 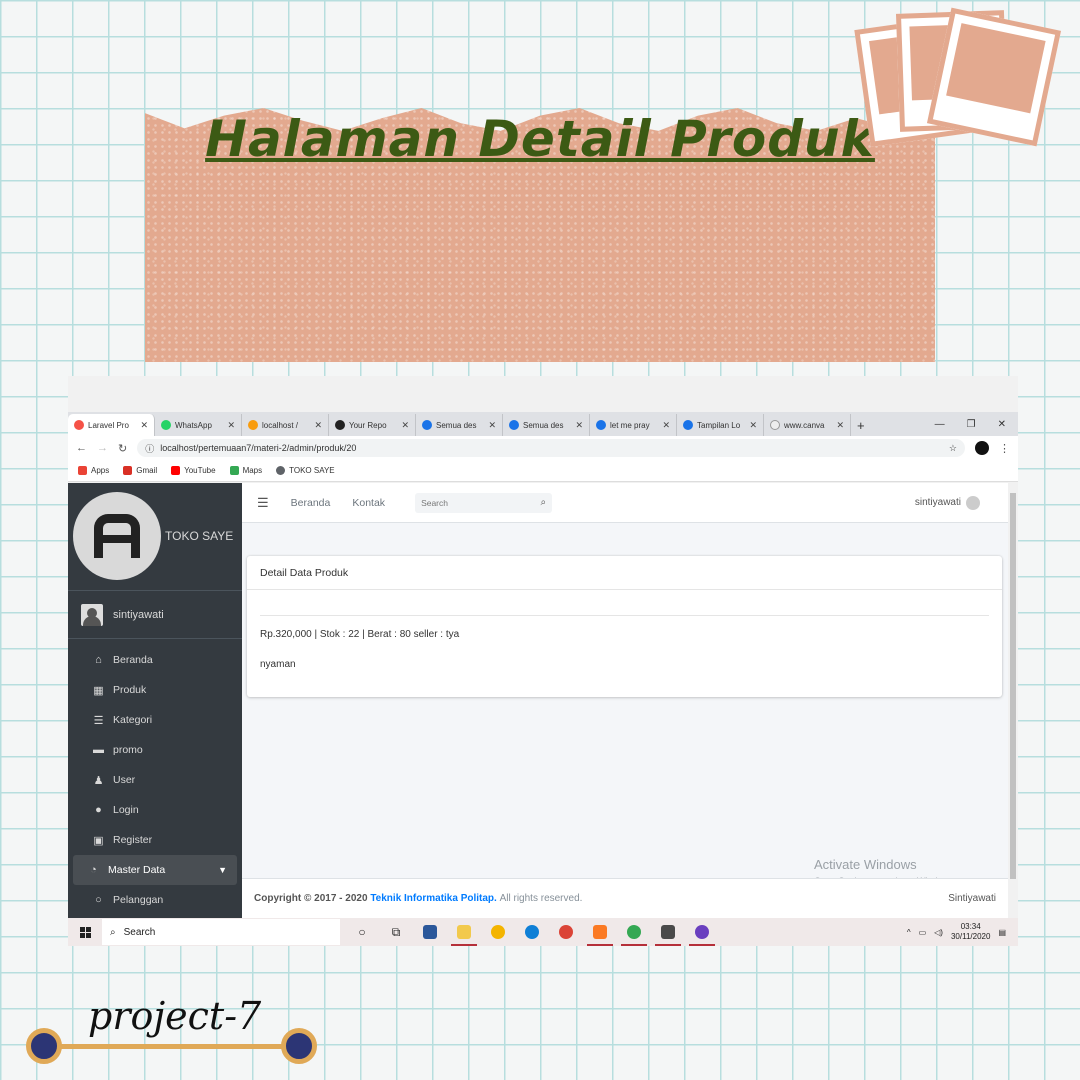 I want to click on user-icon: ●, so click(x=98, y=810).